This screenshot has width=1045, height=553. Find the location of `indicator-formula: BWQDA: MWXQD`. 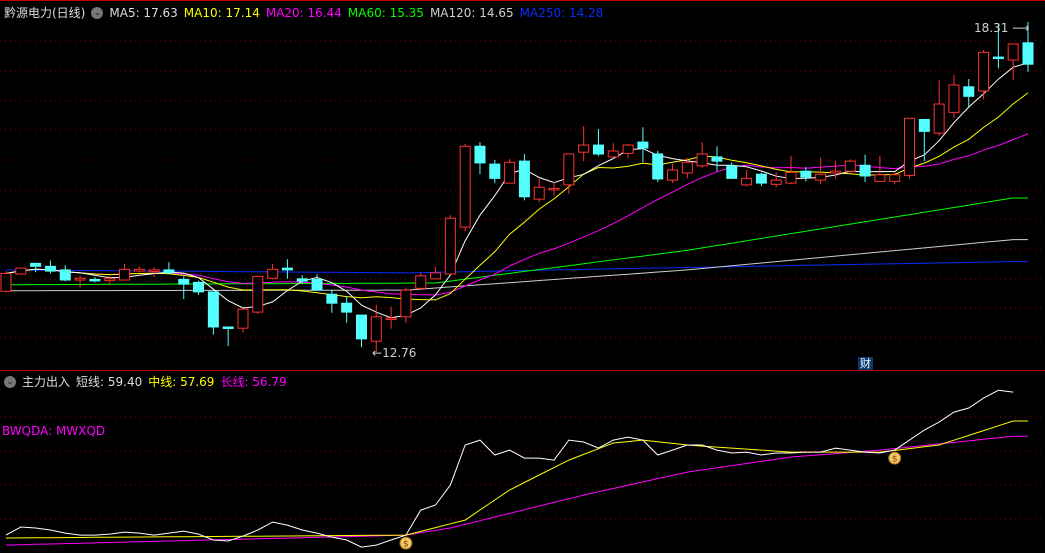

indicator-formula: BWQDA: MWXQD is located at coordinates (54, 431).